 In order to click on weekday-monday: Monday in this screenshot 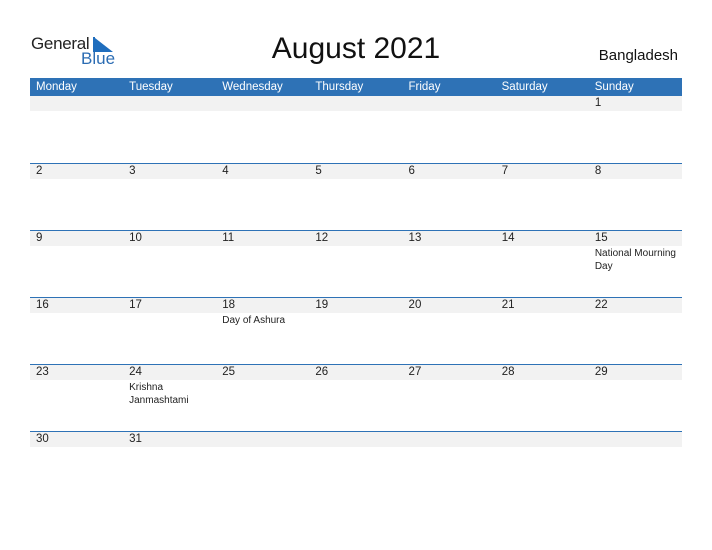, I will do `click(56, 87)`.